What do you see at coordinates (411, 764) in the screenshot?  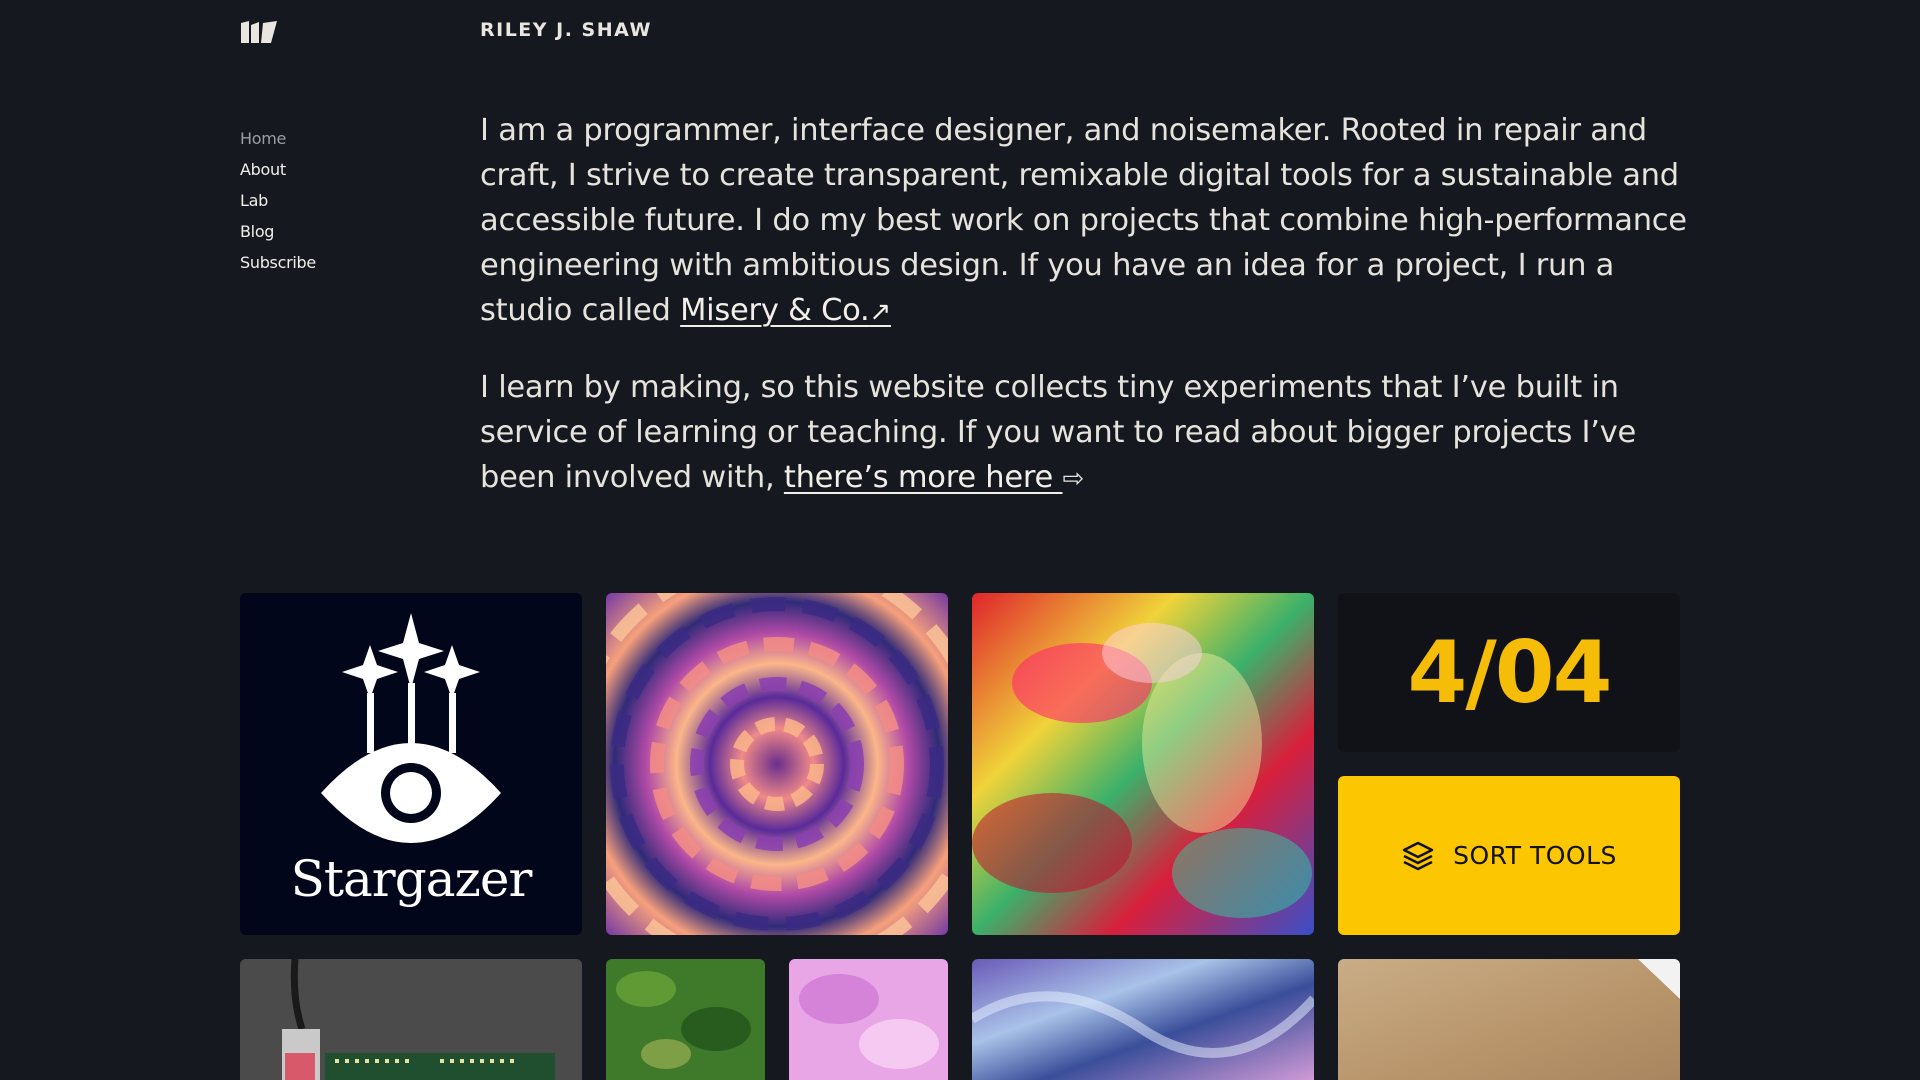 I see `tile-stargazer: Stargazer` at bounding box center [411, 764].